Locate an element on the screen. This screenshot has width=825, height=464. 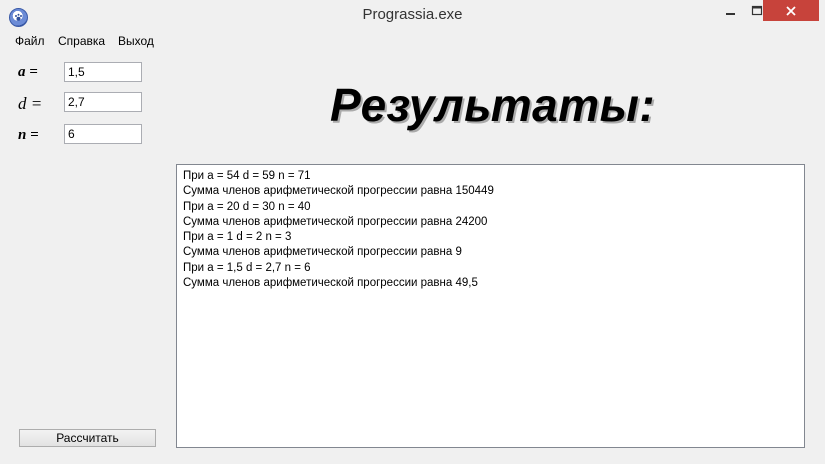
title-bar: Prograssia.exe is located at coordinates (412, 15).